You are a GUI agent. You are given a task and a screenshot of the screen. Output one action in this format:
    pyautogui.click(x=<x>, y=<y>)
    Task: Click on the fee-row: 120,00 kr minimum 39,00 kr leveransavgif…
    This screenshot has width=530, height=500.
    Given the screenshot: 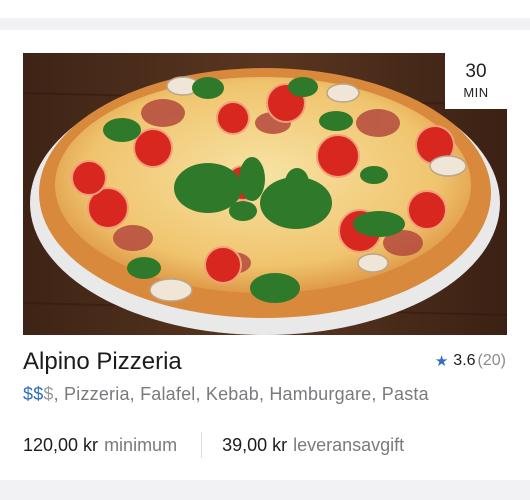 What is the action you would take?
    pyautogui.click(x=265, y=445)
    